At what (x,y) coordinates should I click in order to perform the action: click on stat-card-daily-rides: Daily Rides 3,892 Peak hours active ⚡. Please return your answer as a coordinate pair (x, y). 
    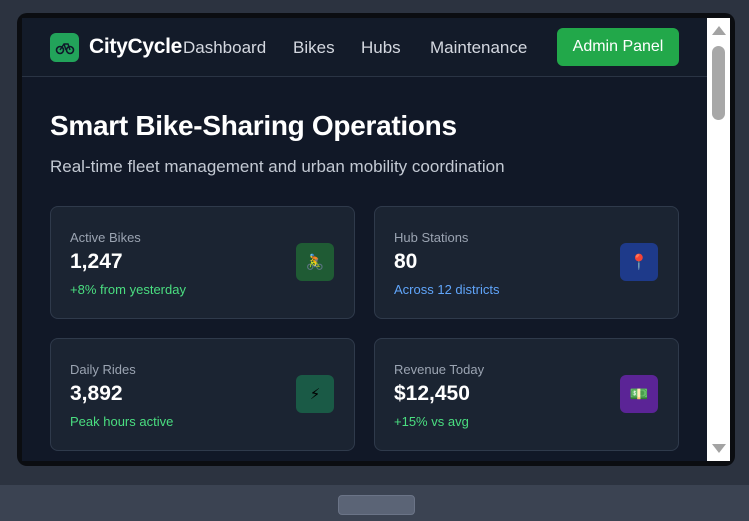
    Looking at the image, I should click on (202, 394).